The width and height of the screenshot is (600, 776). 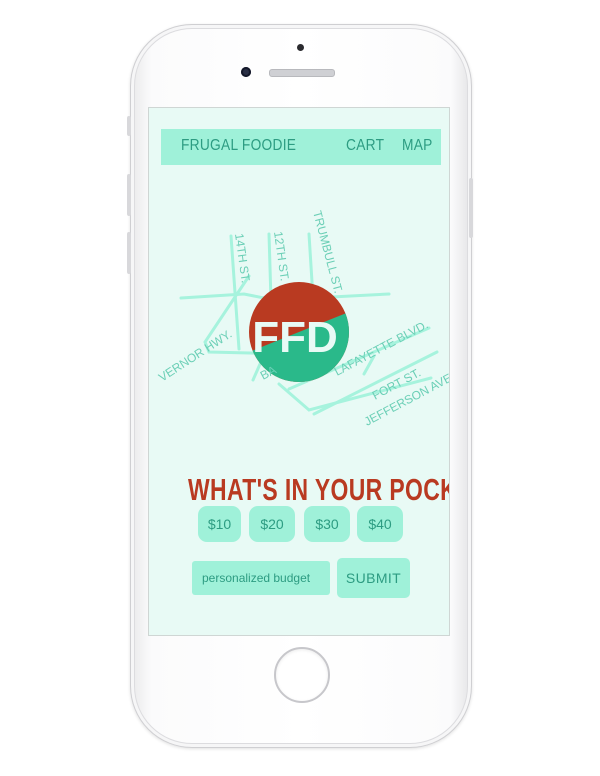 What do you see at coordinates (129, 195) in the screenshot?
I see `volume-up-button` at bounding box center [129, 195].